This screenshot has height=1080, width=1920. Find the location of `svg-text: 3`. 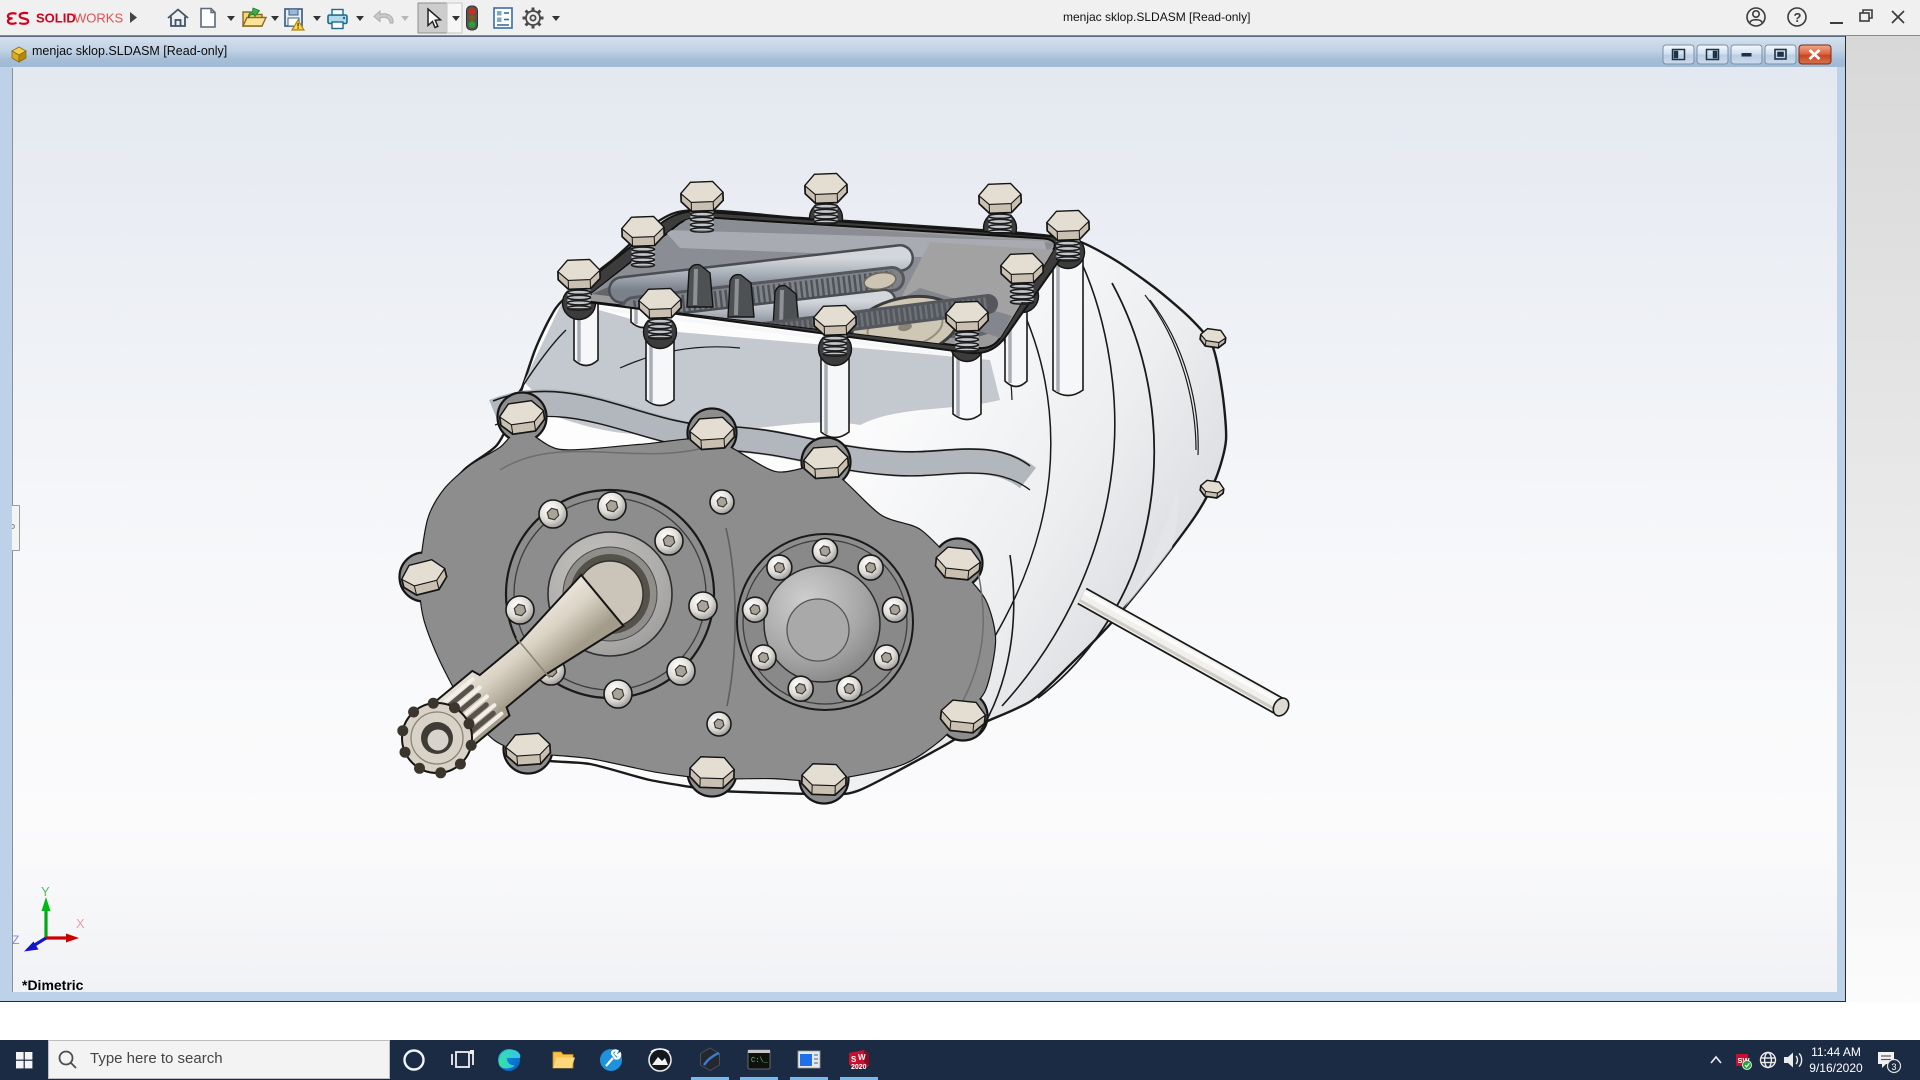

svg-text: 3 is located at coordinates (1894, 1067).